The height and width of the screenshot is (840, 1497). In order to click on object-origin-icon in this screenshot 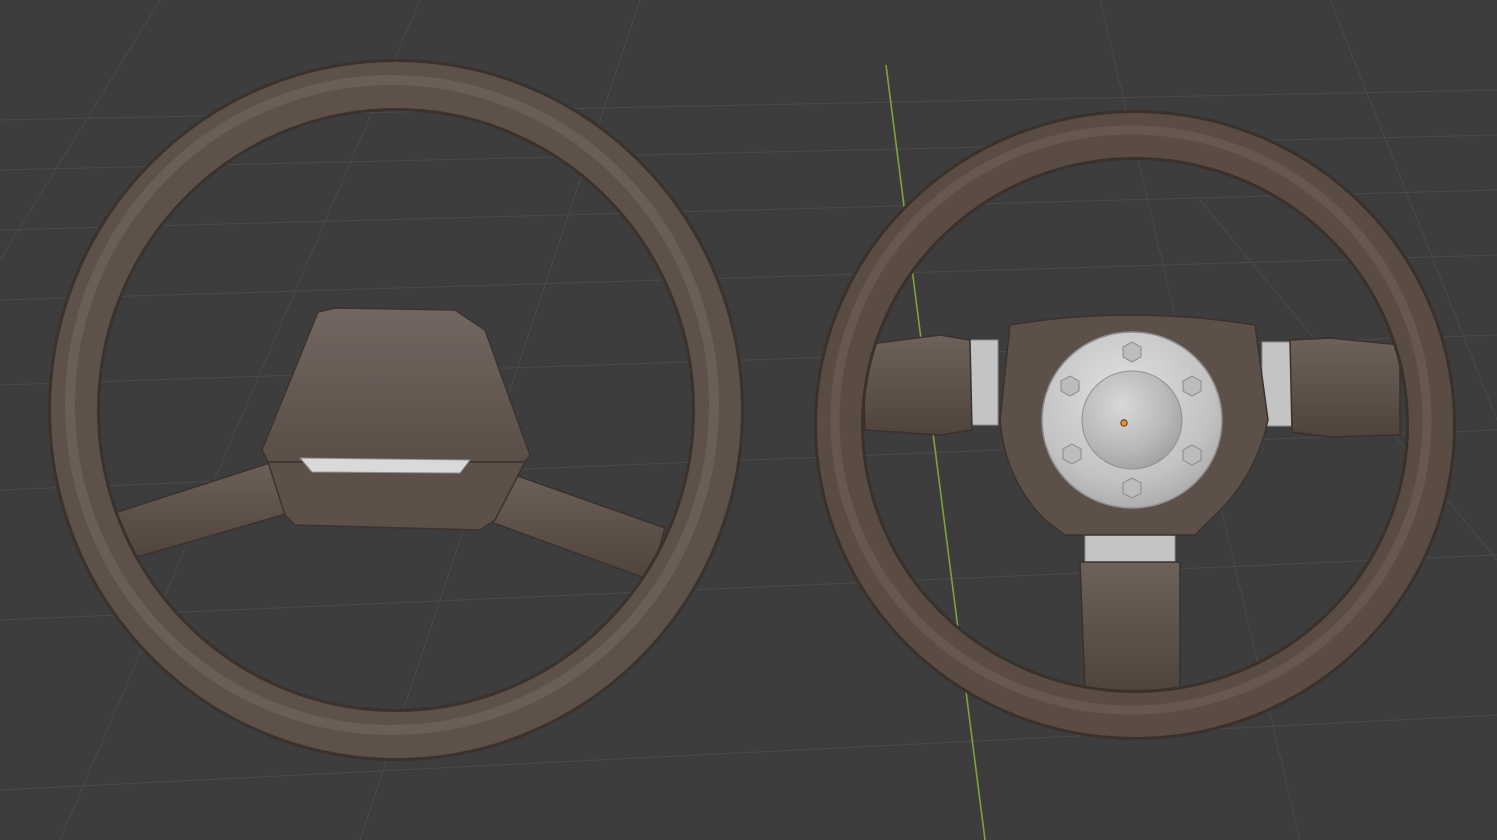, I will do `click(1124, 423)`.